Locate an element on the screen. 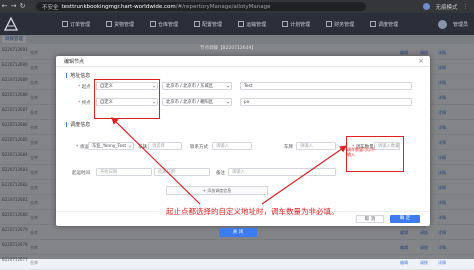 The width and height of the screenshot is (474, 270). remark-input: 请输入 is located at coordinates (282, 172).